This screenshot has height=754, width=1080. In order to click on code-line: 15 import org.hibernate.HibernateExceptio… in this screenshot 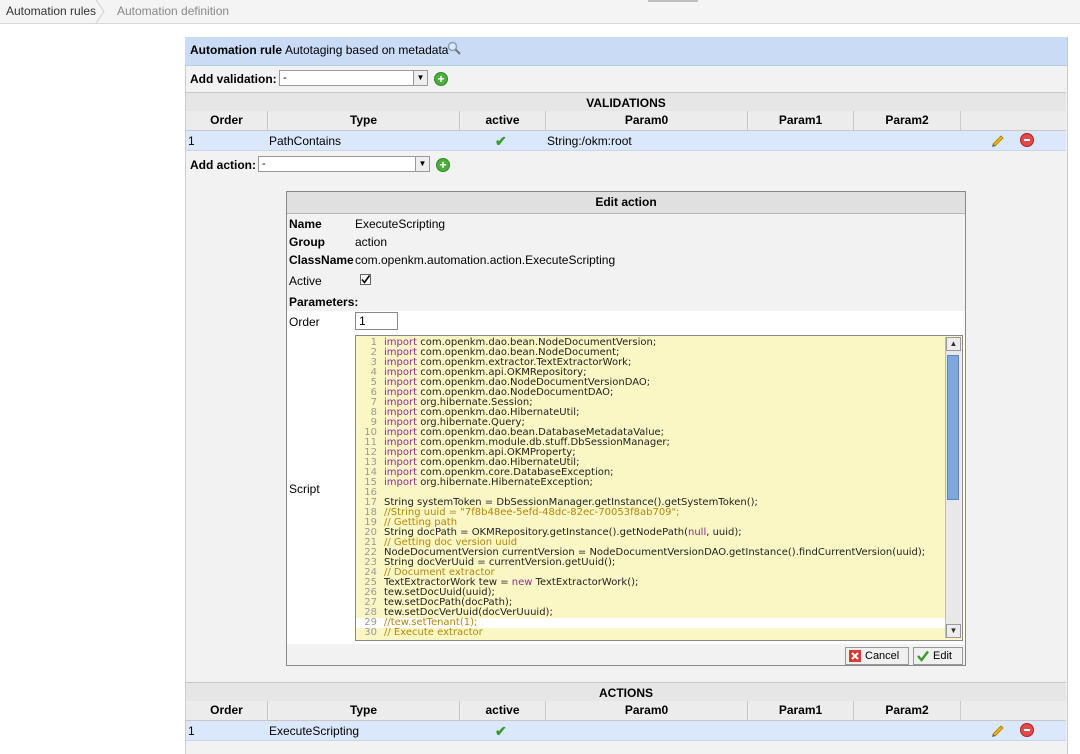, I will do `click(651, 483)`.